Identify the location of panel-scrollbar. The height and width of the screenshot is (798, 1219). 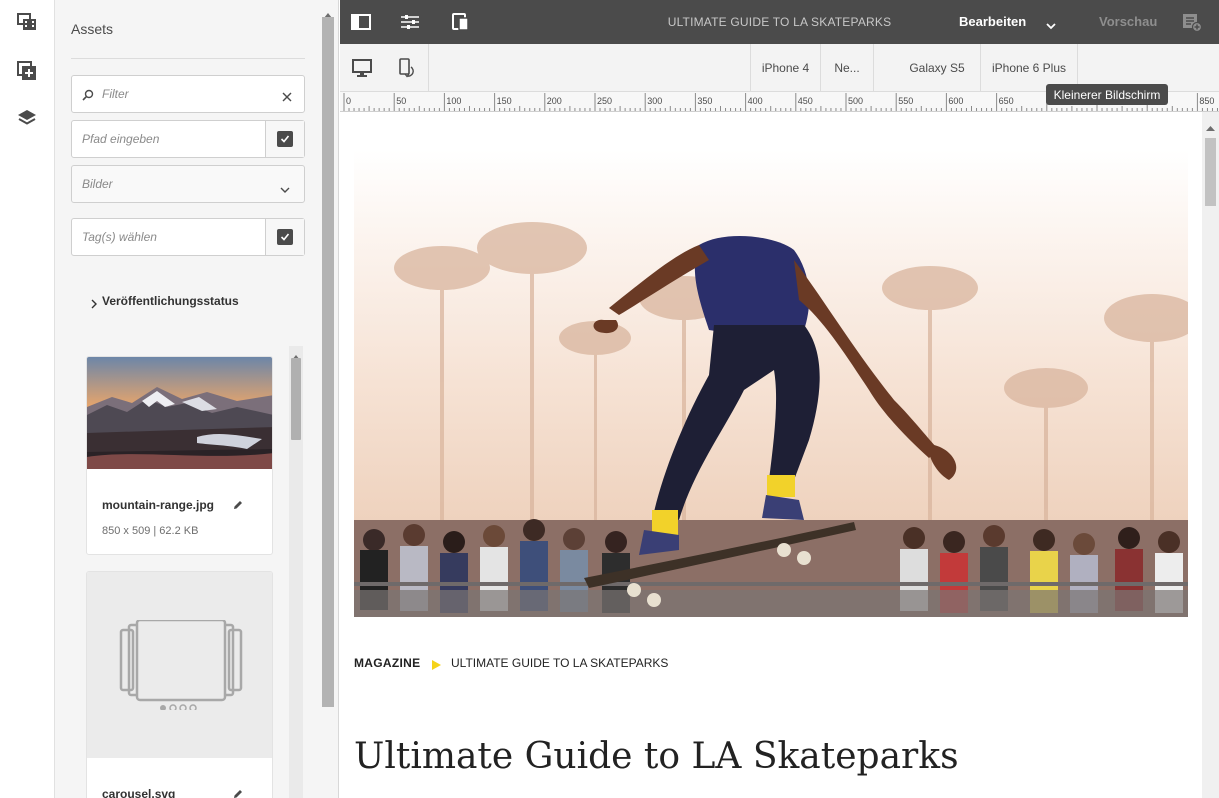
(328, 399).